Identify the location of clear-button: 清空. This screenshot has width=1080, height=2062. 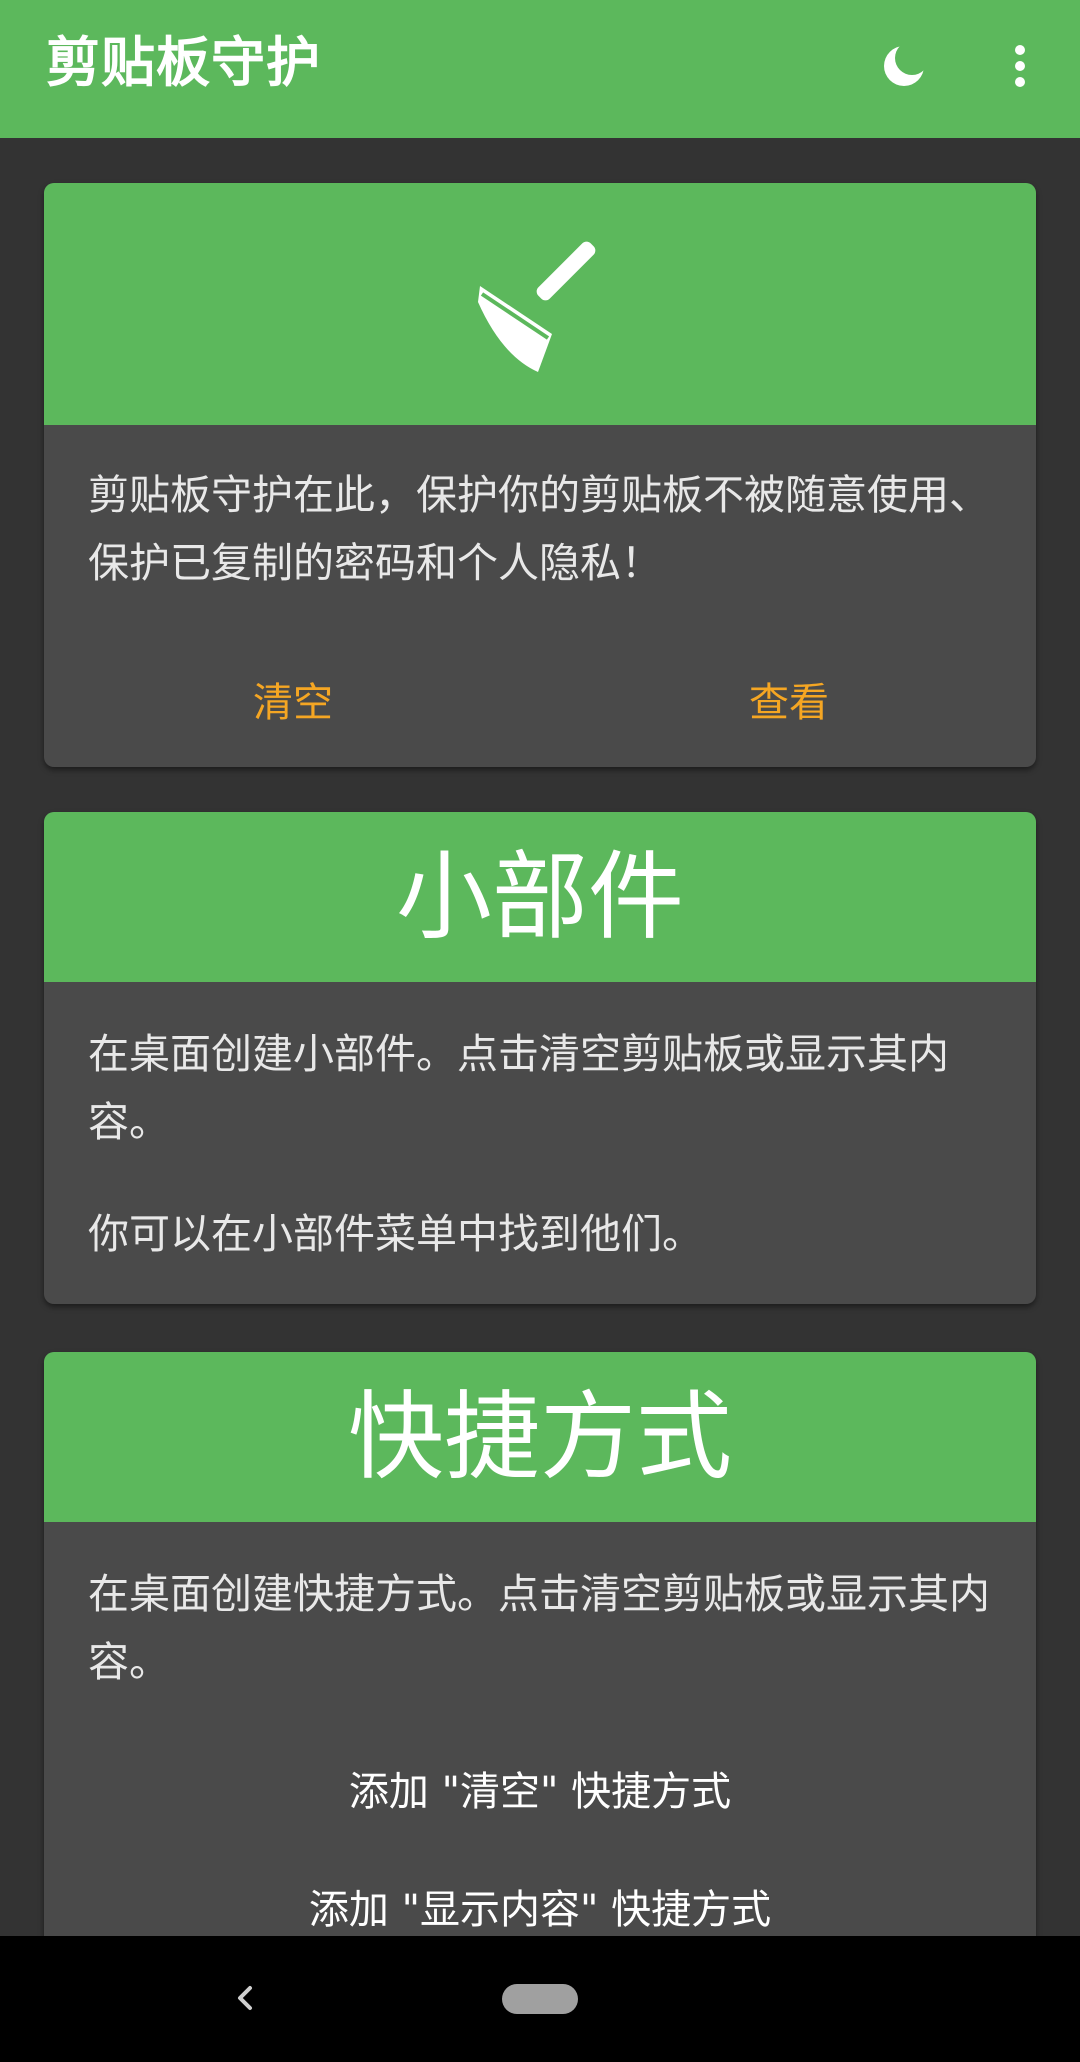
(293, 703).